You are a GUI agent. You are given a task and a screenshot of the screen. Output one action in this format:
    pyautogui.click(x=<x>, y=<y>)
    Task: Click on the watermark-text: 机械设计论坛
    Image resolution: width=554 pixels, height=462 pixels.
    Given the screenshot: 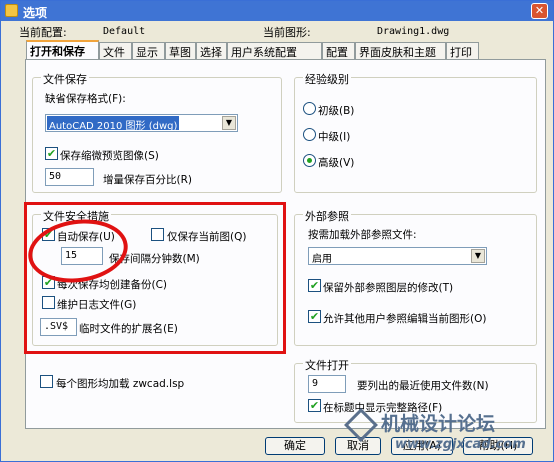 What is the action you would take?
    pyautogui.click(x=438, y=424)
    